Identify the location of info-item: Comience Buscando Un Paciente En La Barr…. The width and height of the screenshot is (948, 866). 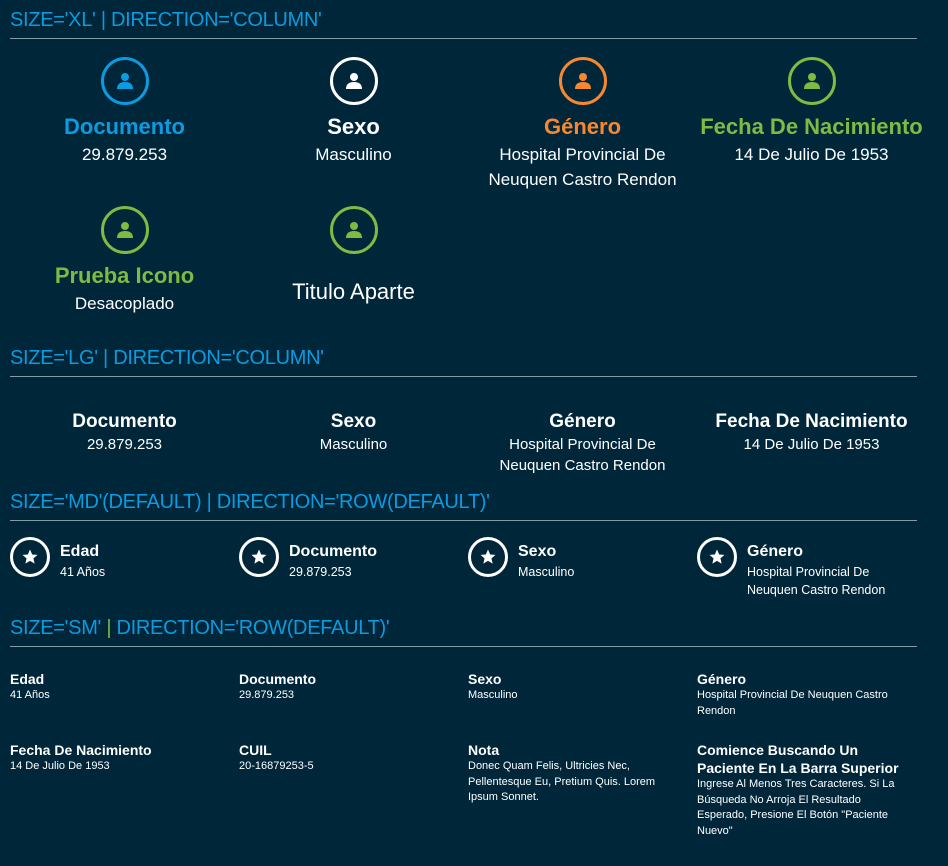
(811, 790).